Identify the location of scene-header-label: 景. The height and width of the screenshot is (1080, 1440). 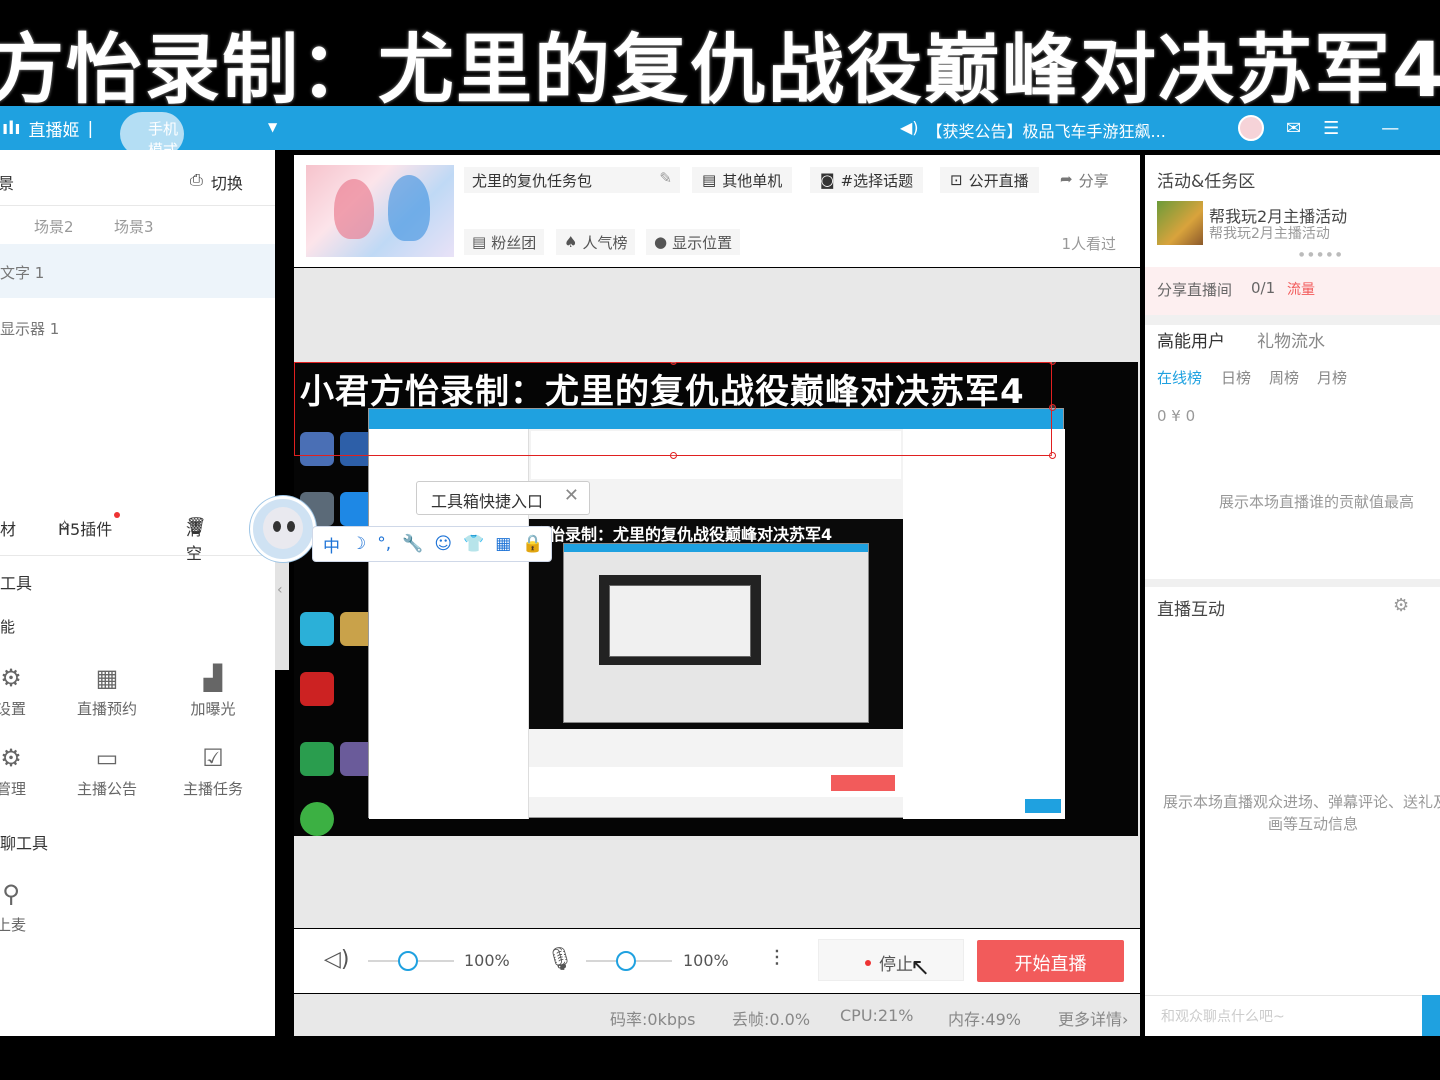
(7, 183).